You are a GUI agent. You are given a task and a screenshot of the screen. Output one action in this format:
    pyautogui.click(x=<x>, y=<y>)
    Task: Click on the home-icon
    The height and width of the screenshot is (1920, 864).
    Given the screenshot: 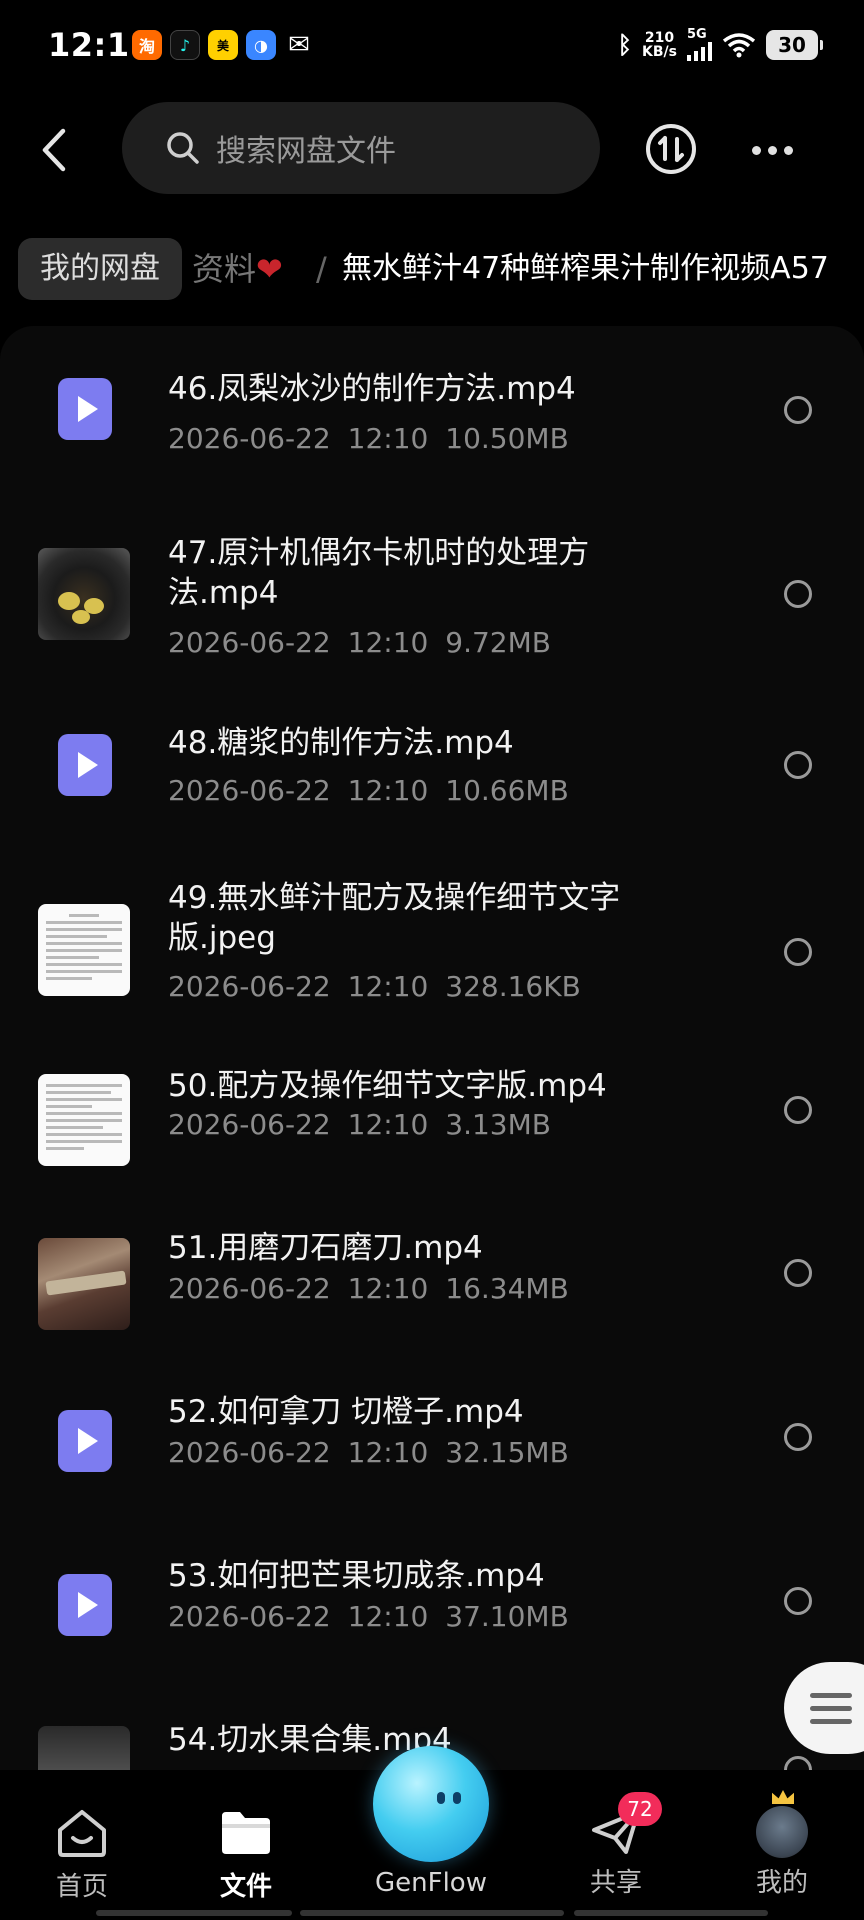 What is the action you would take?
    pyautogui.click(x=82, y=1833)
    